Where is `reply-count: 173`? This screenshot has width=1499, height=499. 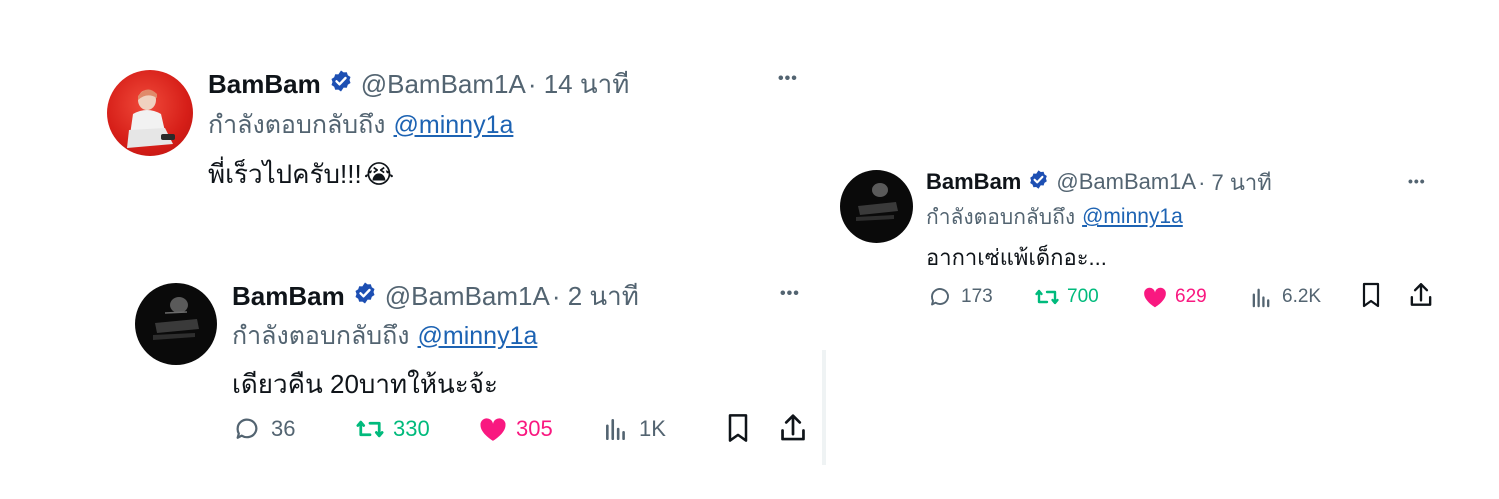
reply-count: 173 is located at coordinates (977, 296).